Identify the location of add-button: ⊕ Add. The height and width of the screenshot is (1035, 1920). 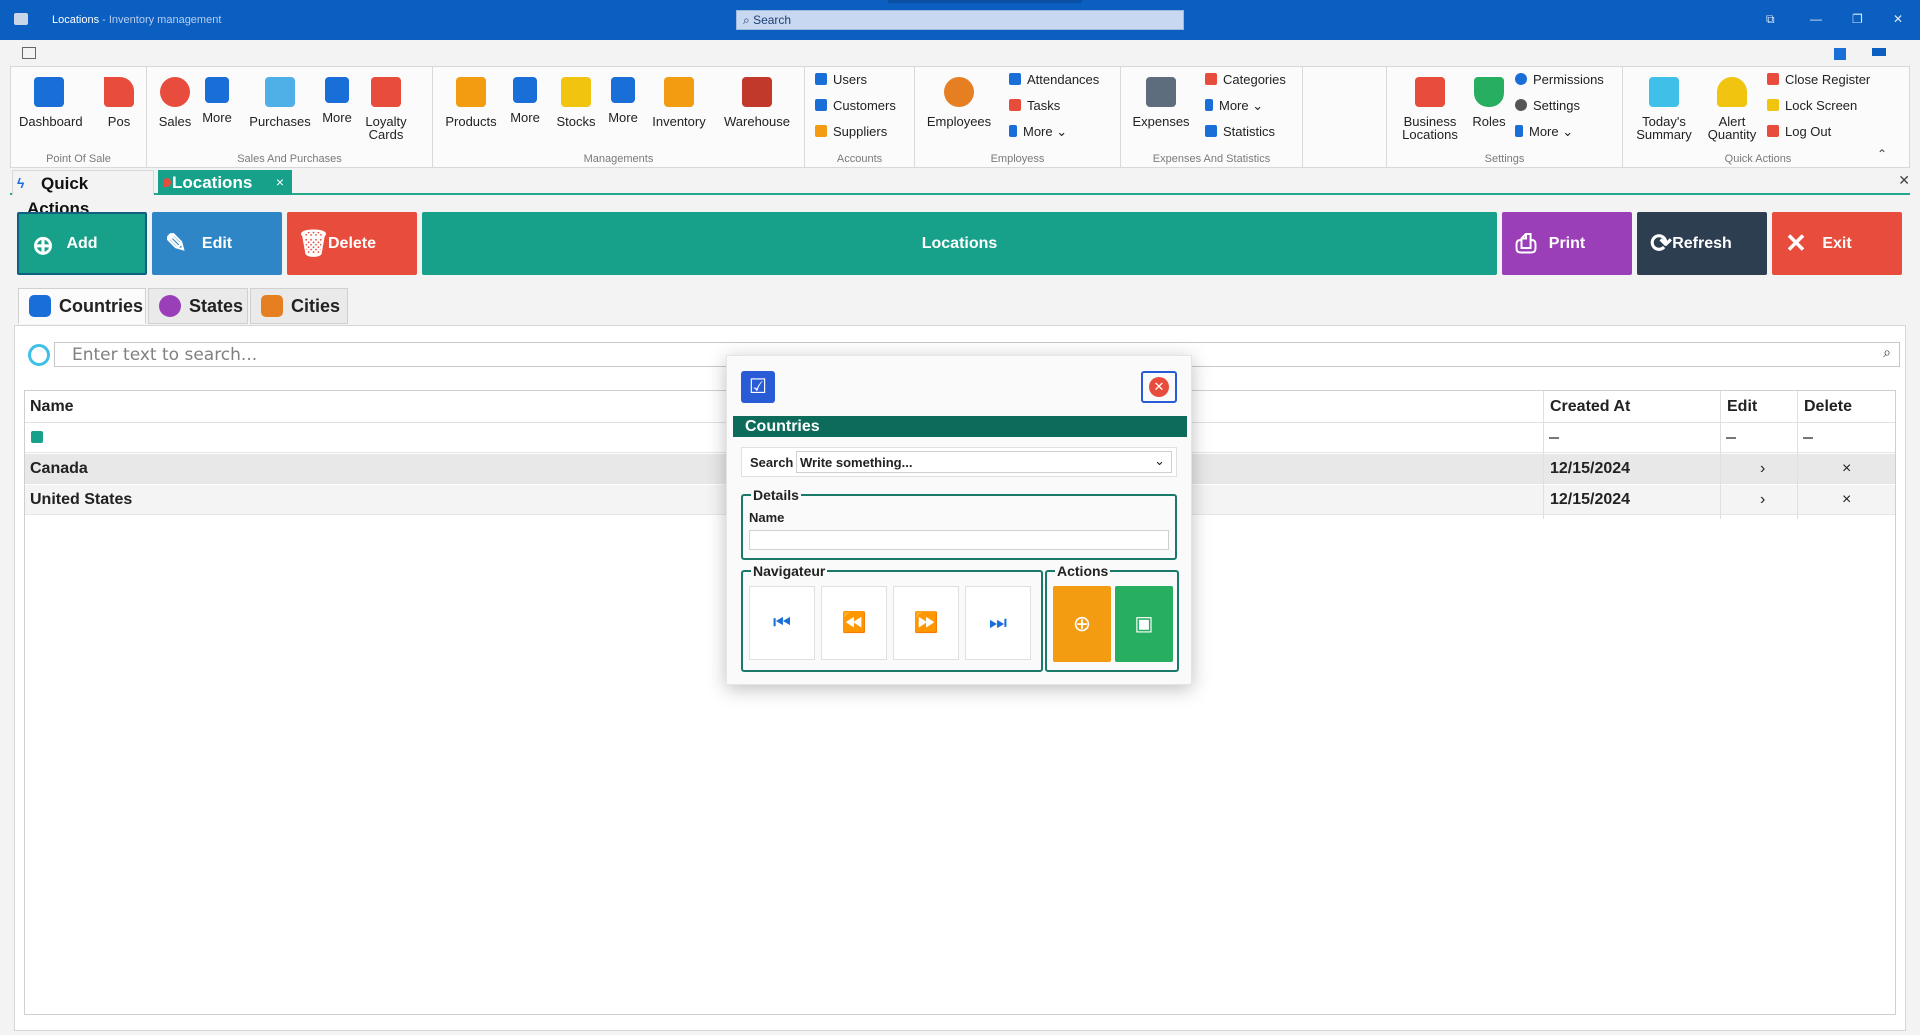
(82, 243).